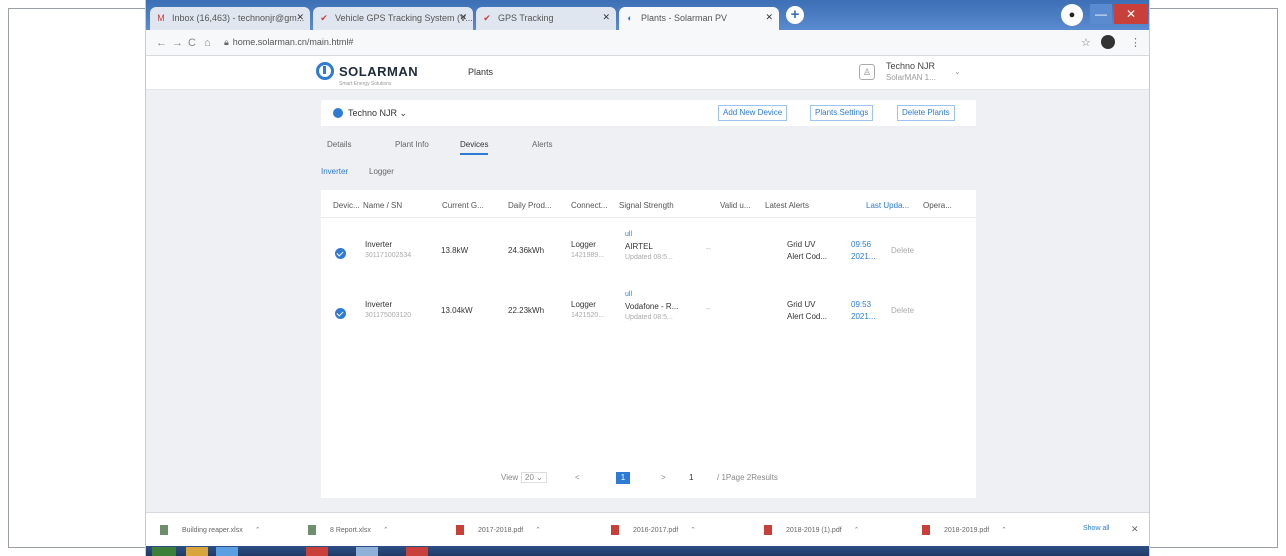  Describe the element at coordinates (867, 72) in the screenshot. I see `user-icon: ♙` at that location.